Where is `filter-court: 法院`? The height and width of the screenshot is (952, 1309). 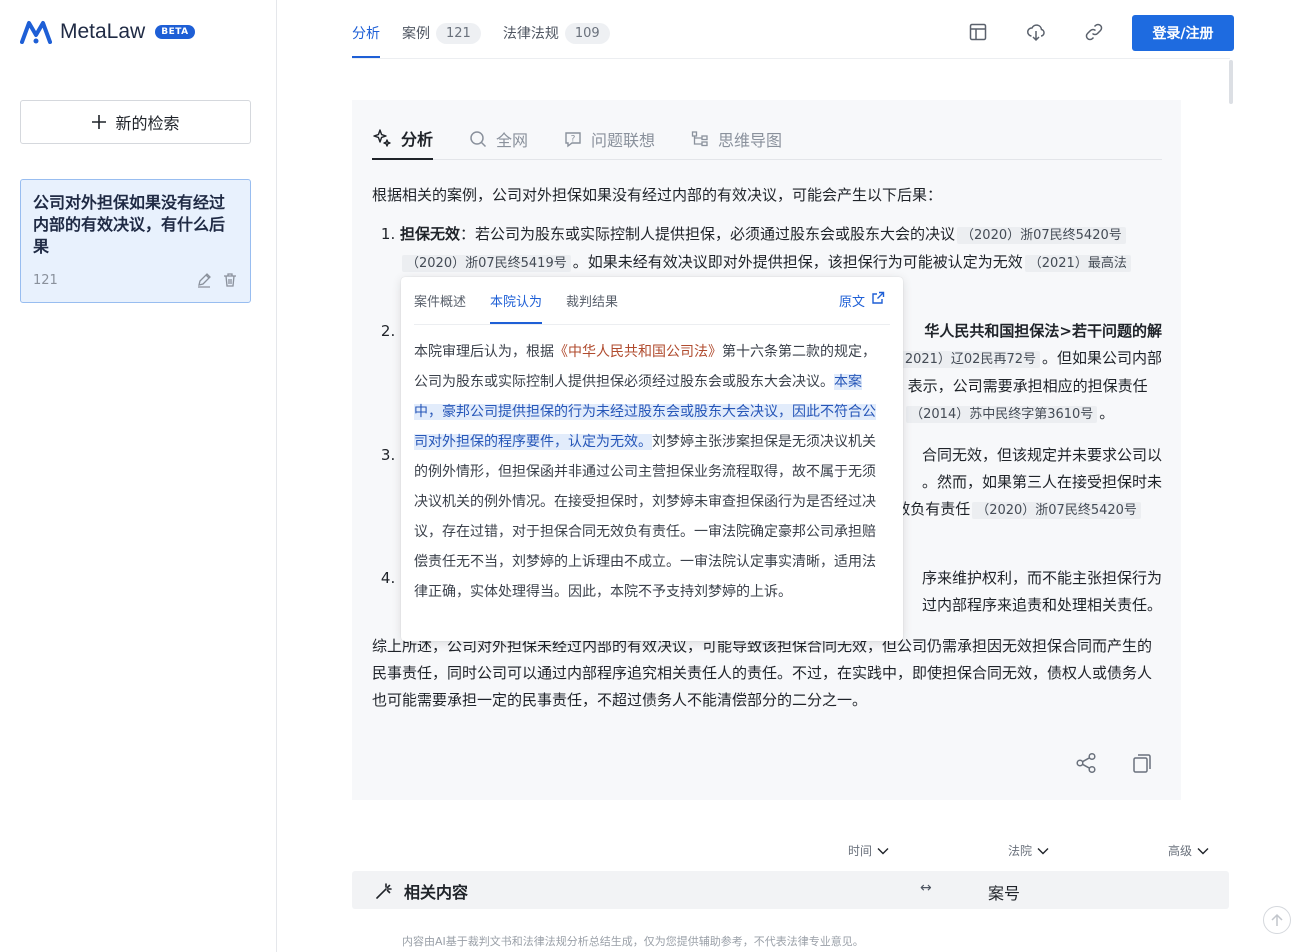
filter-court: 法院 is located at coordinates (1029, 850).